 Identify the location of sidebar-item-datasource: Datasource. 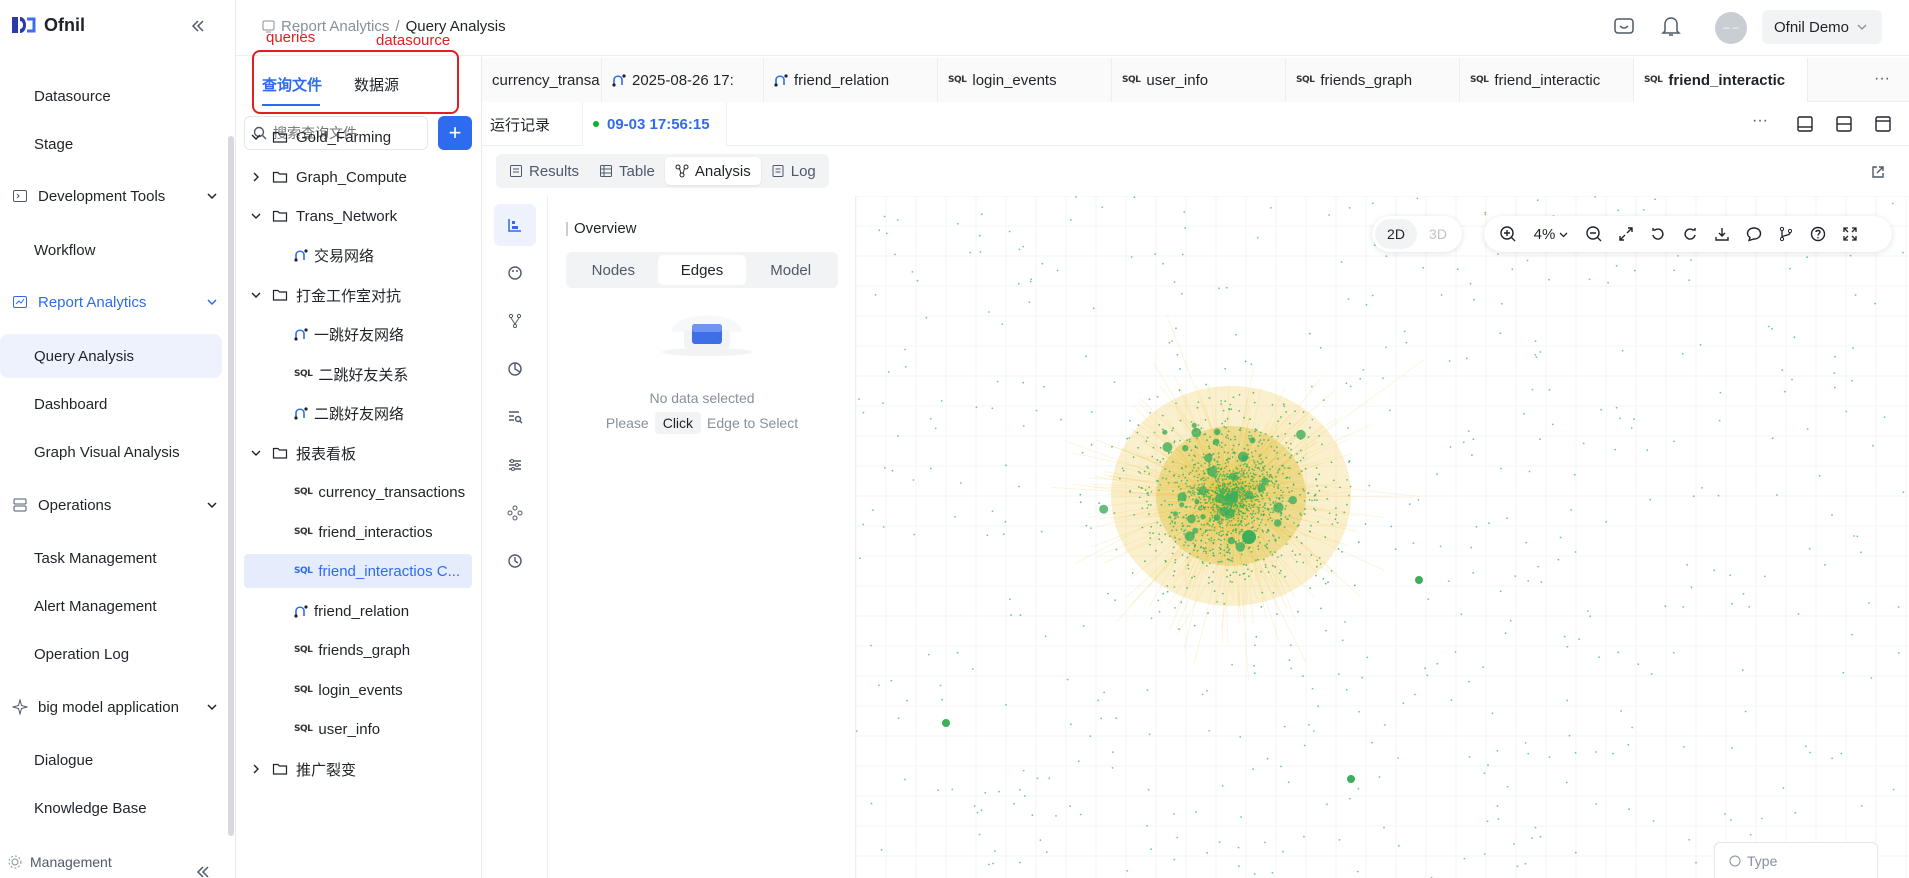
(118, 96).